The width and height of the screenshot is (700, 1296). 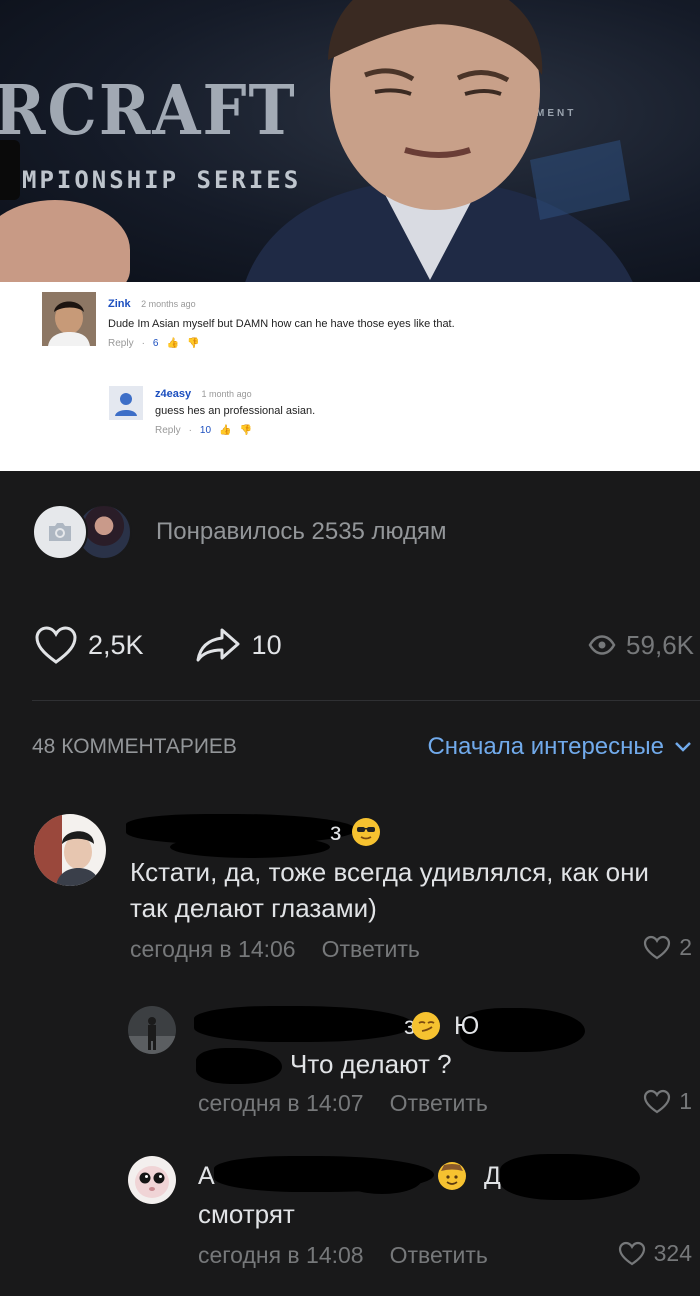 I want to click on microphone, so click(x=10, y=170).